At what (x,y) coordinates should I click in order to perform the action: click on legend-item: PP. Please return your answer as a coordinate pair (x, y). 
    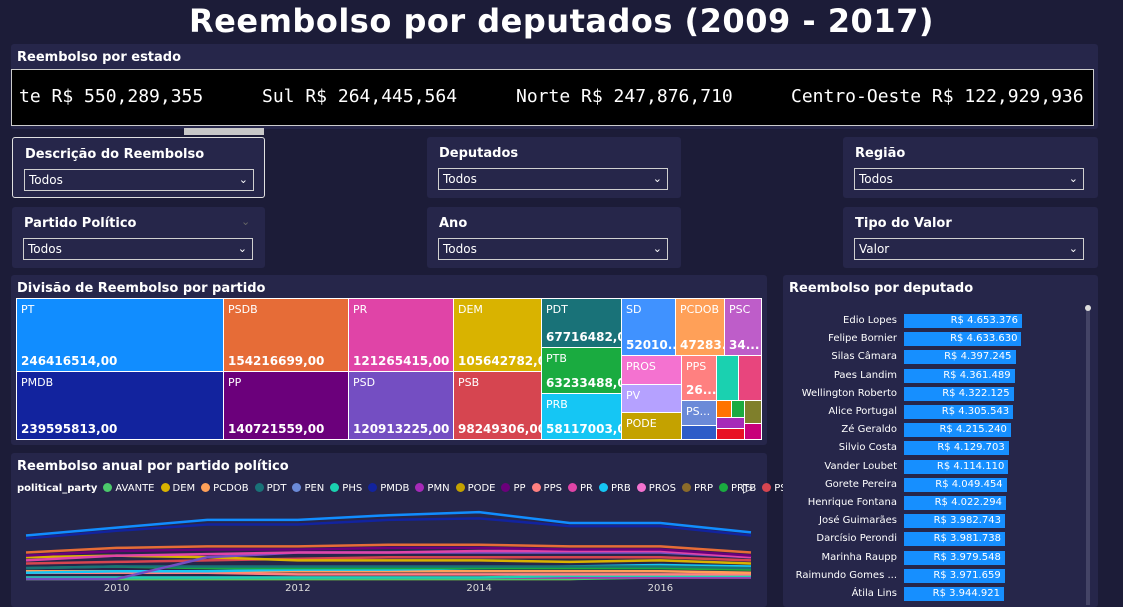
    Looking at the image, I should click on (519, 488).